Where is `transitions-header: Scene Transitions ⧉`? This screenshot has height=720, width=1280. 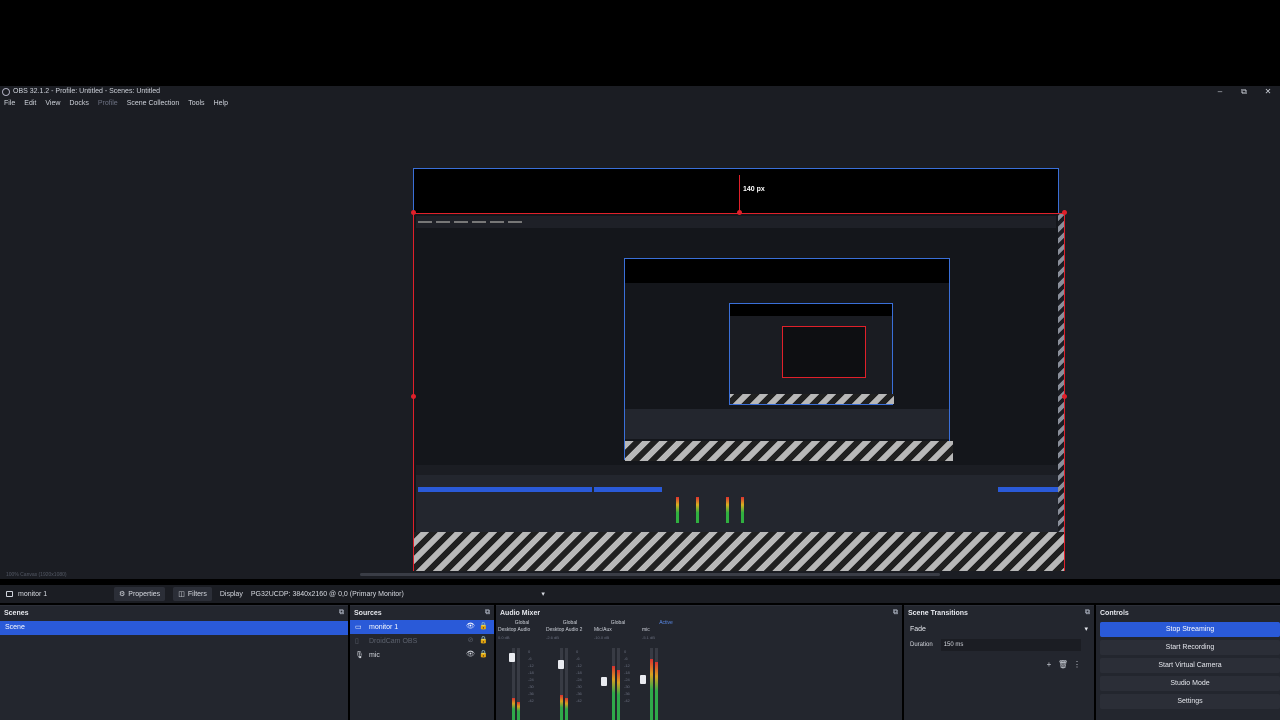
transitions-header: Scene Transitions ⧉ is located at coordinates (999, 613).